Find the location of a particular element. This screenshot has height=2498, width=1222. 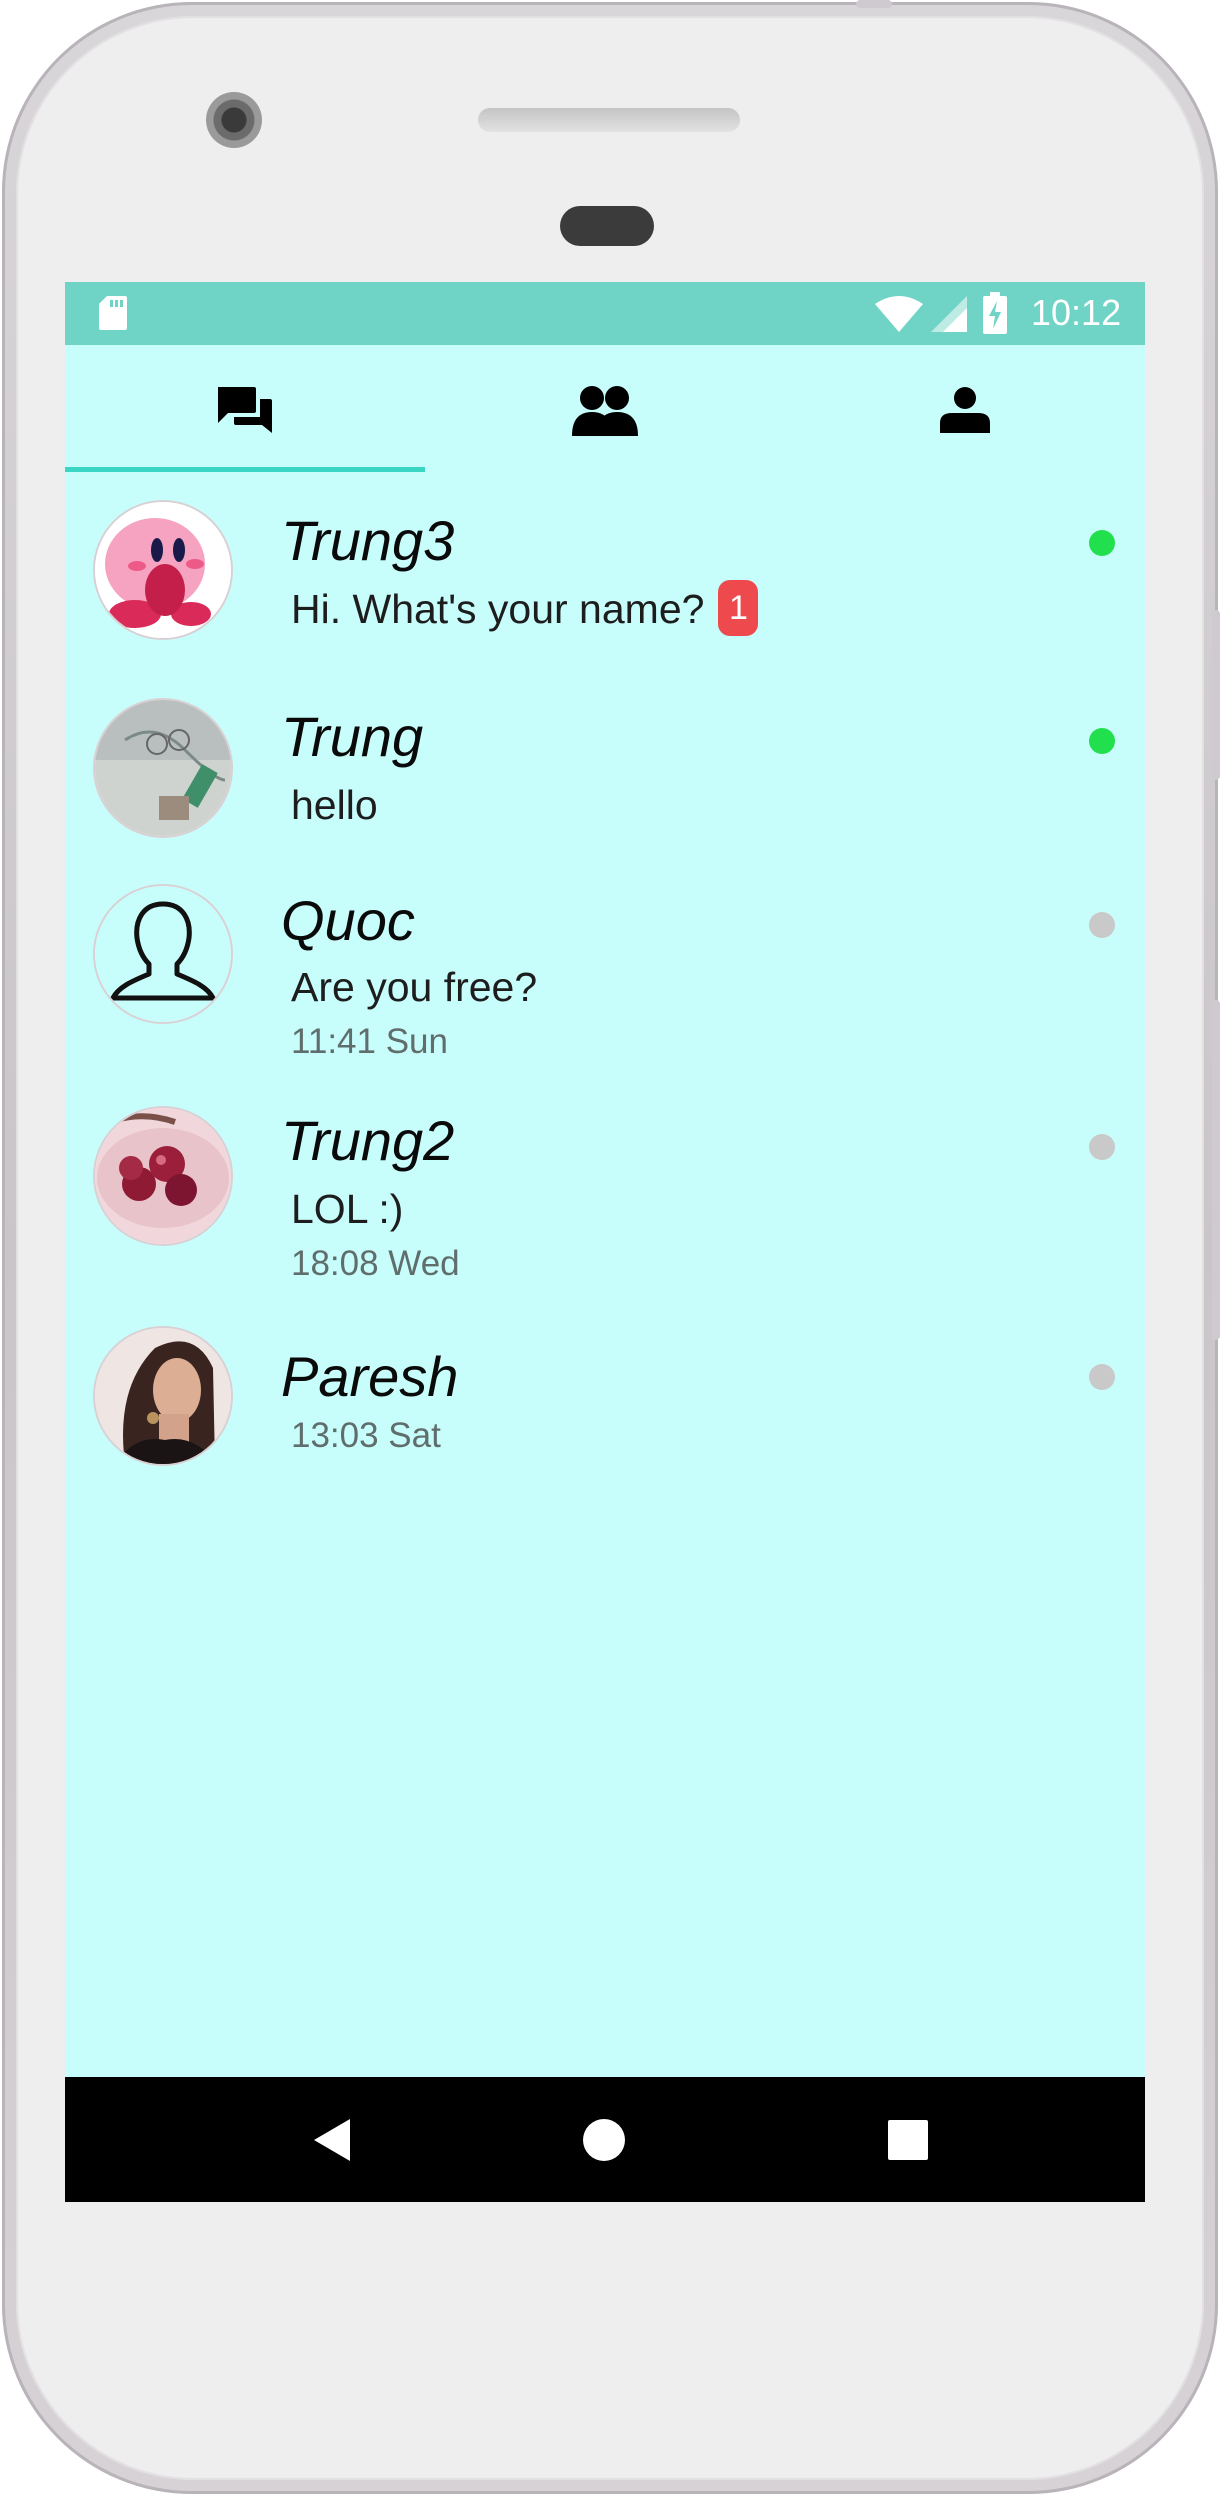

tab-chats is located at coordinates (245, 410).